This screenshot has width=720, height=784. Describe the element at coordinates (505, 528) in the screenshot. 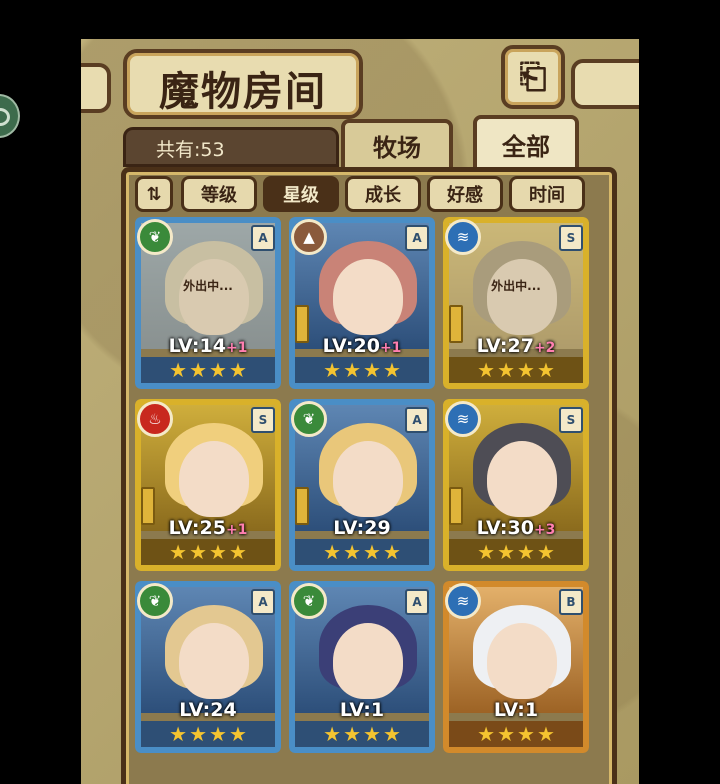

I see `level-text: LV:30` at that location.